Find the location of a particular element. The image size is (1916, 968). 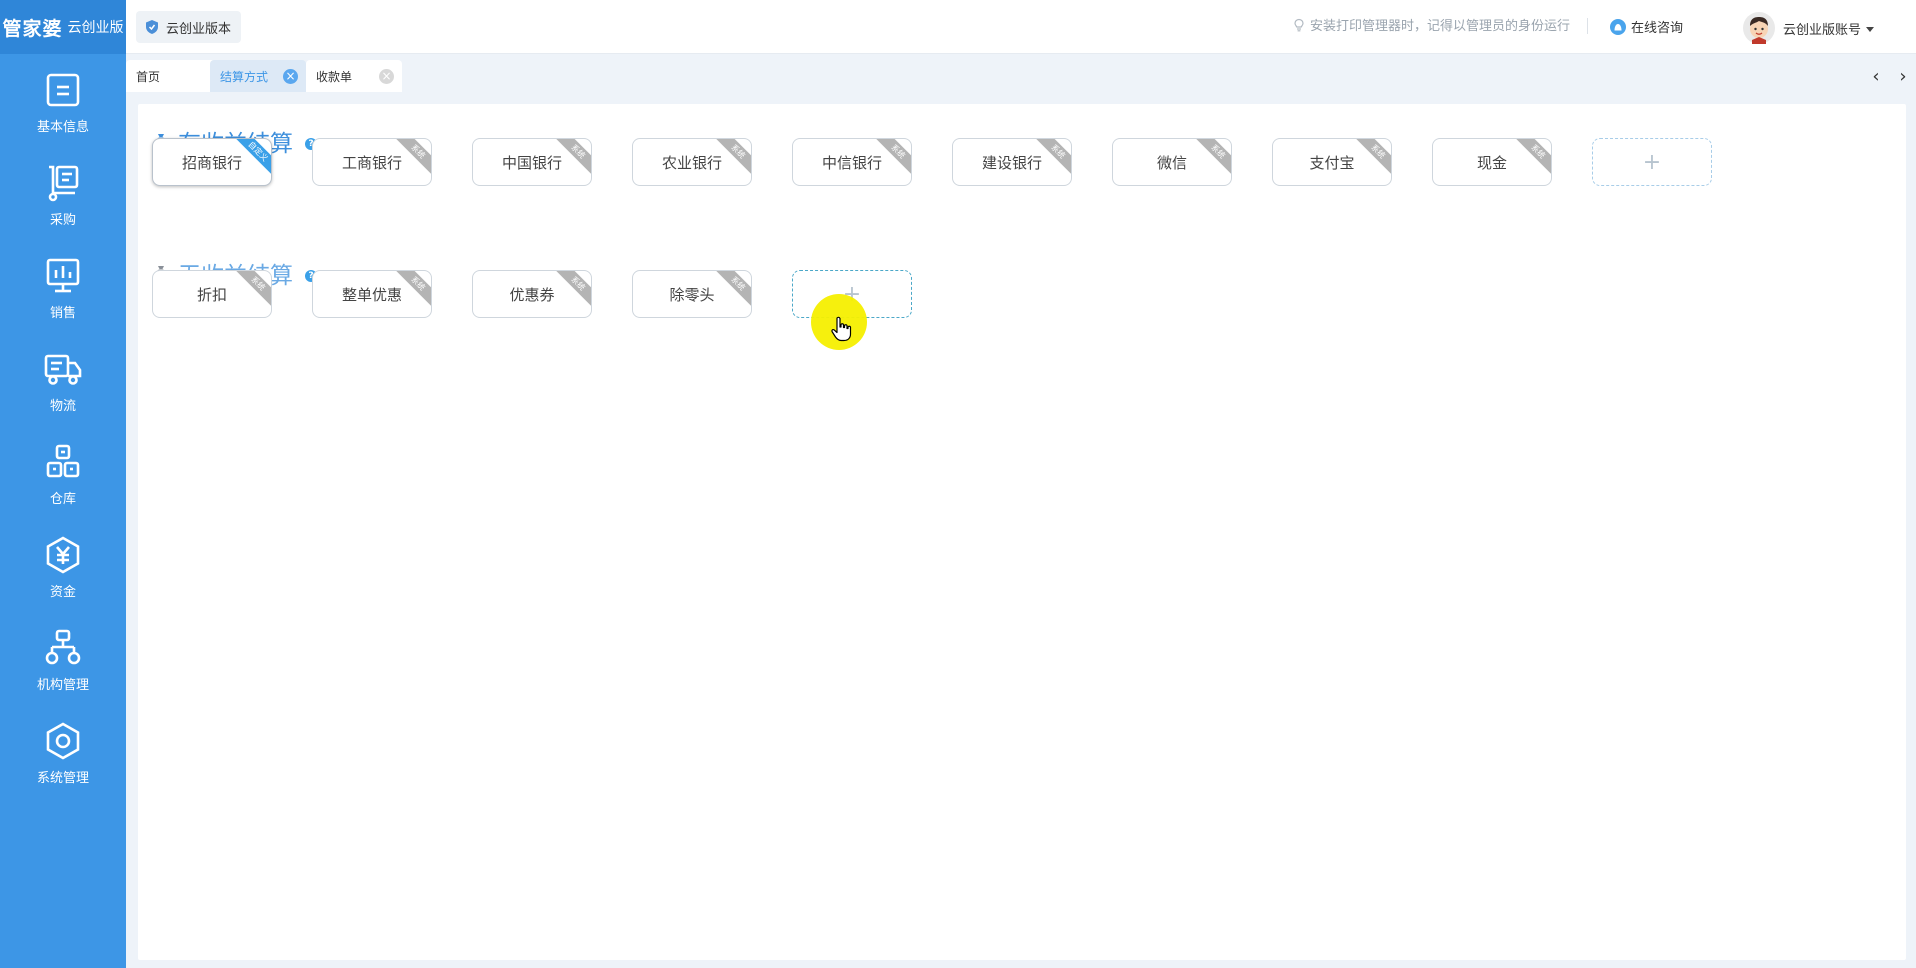

sidebar-item-label: 采购 is located at coordinates (62, 220).